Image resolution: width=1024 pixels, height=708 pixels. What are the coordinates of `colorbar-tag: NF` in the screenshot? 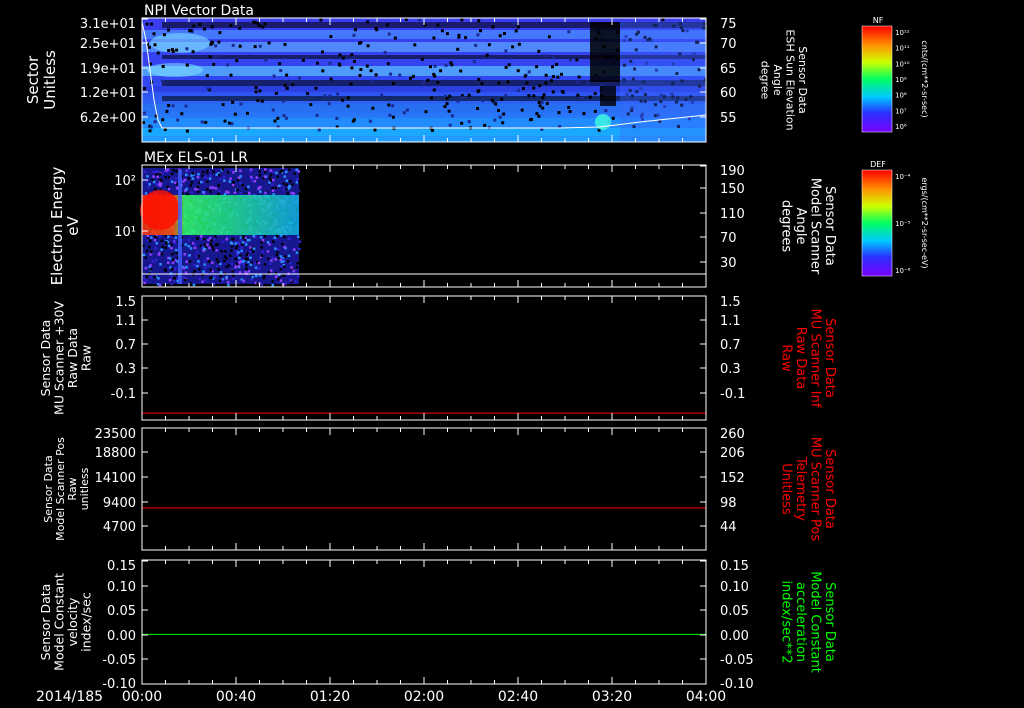 It's located at (878, 20).